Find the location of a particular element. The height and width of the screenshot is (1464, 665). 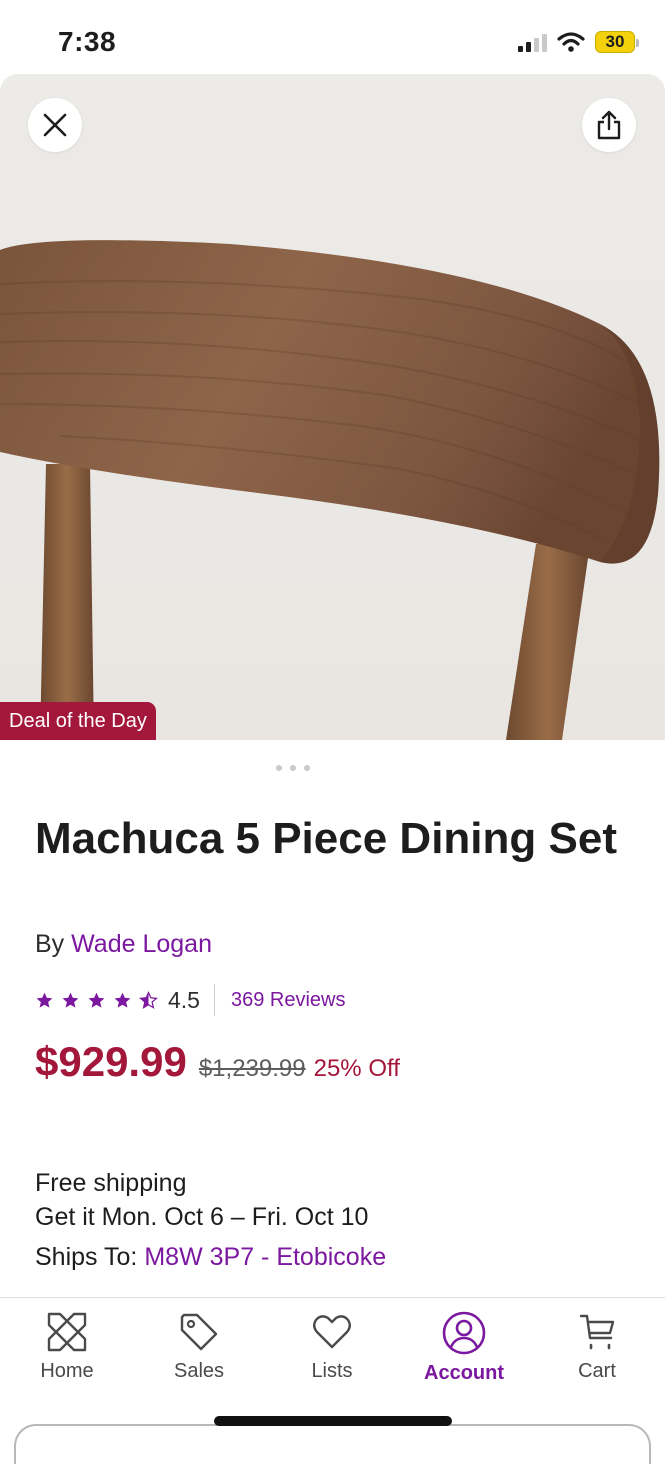

brand-line: By Wade Logan is located at coordinates (123, 944).